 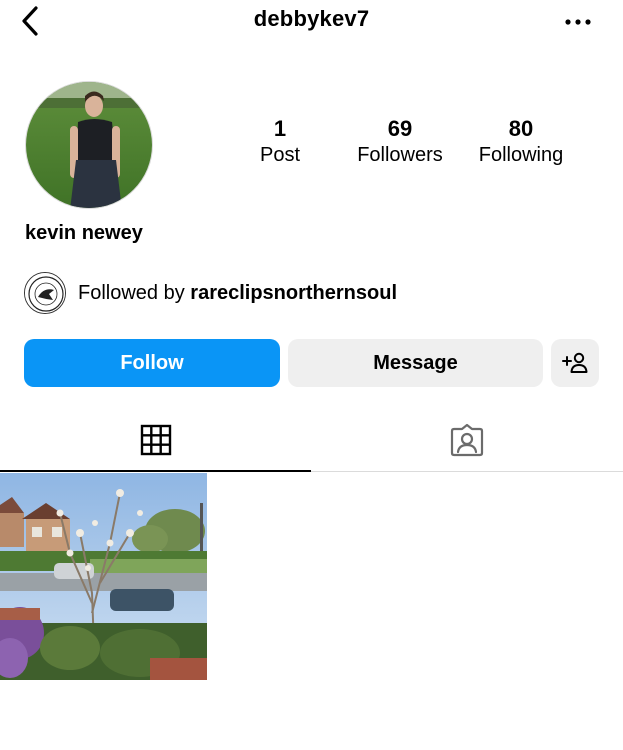 What do you see at coordinates (280, 155) in the screenshot?
I see `posts-count-label: Post` at bounding box center [280, 155].